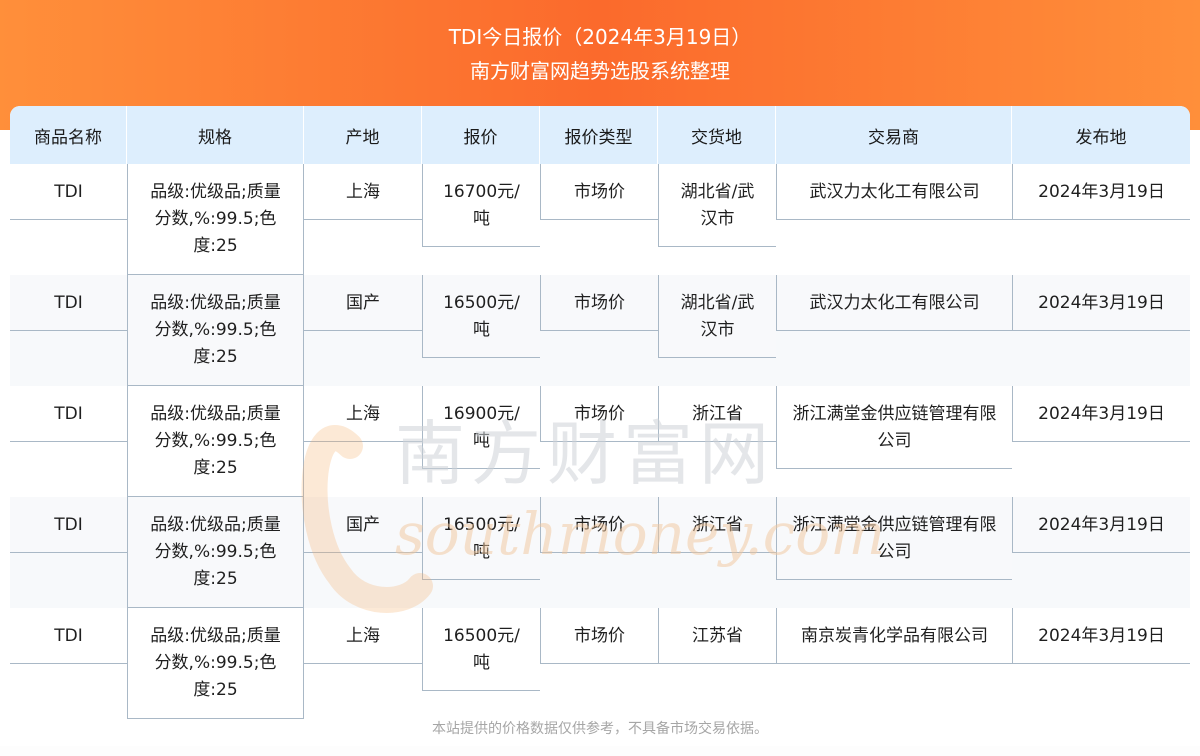  What do you see at coordinates (894, 135) in the screenshot?
I see `column-header-trader: 交易商` at bounding box center [894, 135].